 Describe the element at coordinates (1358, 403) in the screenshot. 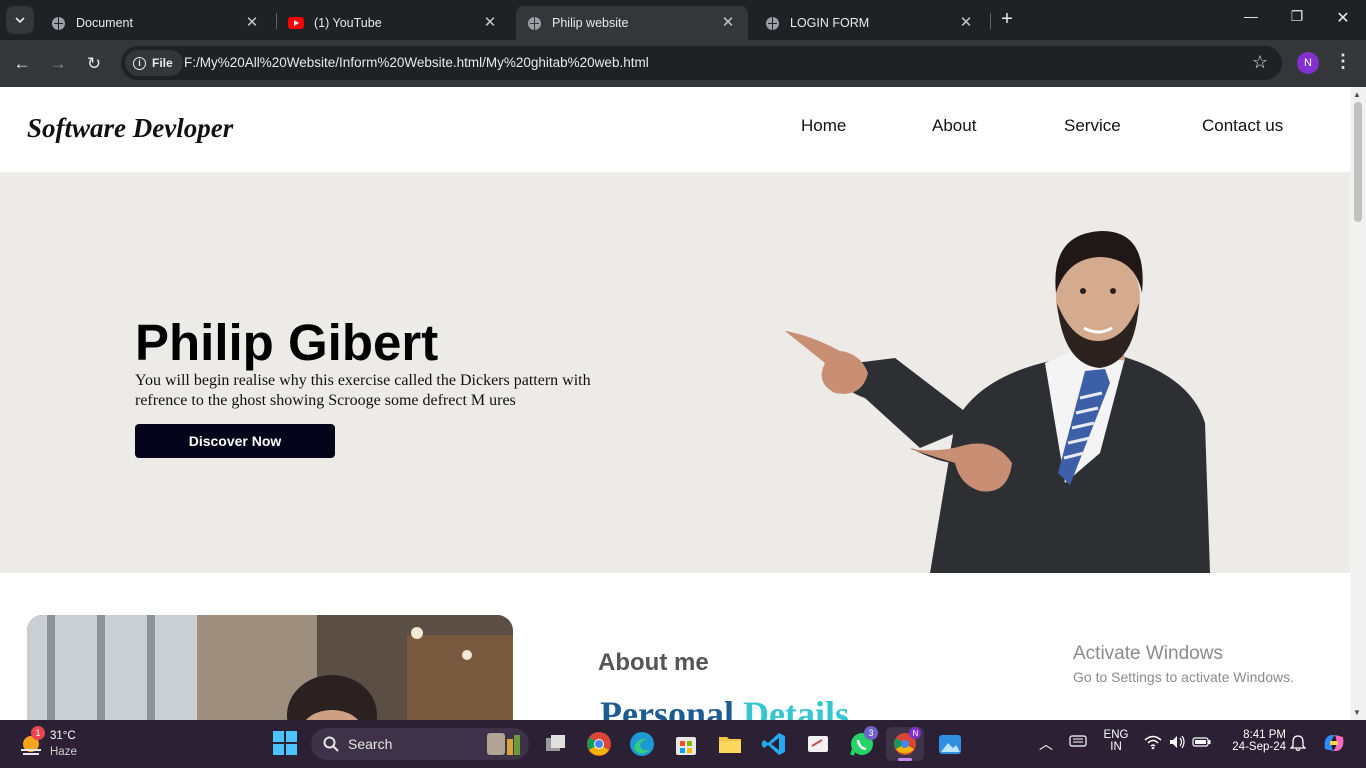

I see `page-scrollbar: ▲ ▼` at that location.